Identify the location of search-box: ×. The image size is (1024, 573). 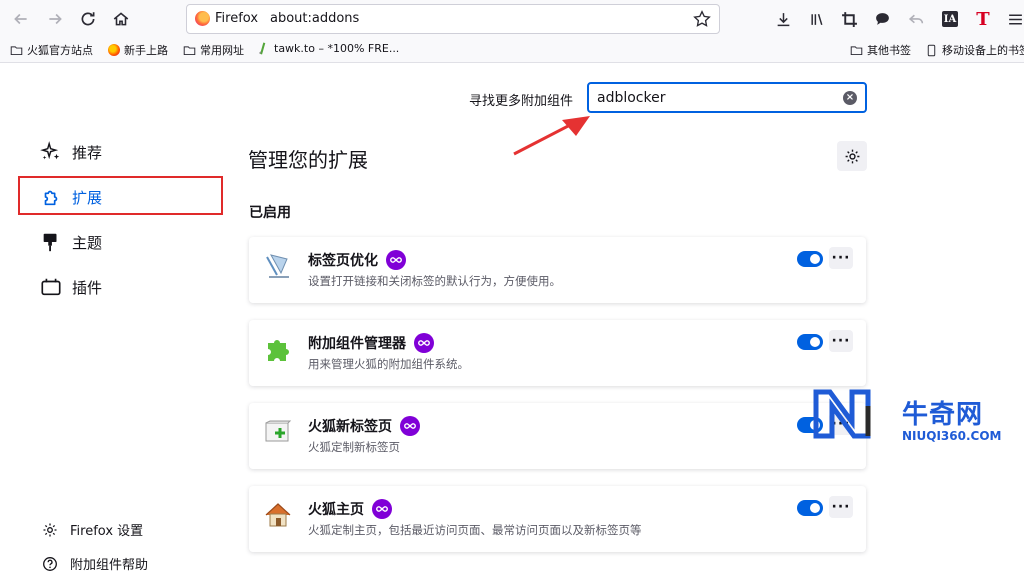
(727, 97).